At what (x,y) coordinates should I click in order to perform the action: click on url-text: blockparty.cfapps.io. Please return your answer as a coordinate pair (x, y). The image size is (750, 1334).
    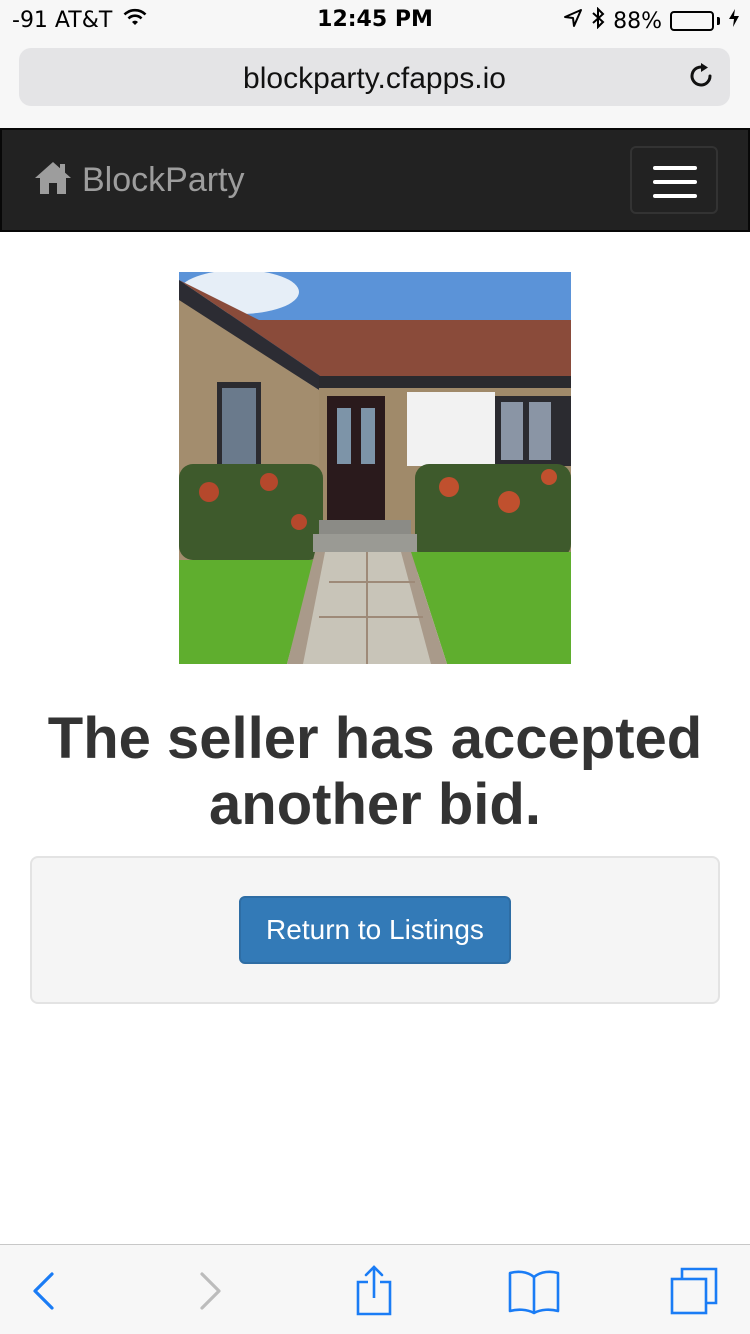
    Looking at the image, I should click on (374, 79).